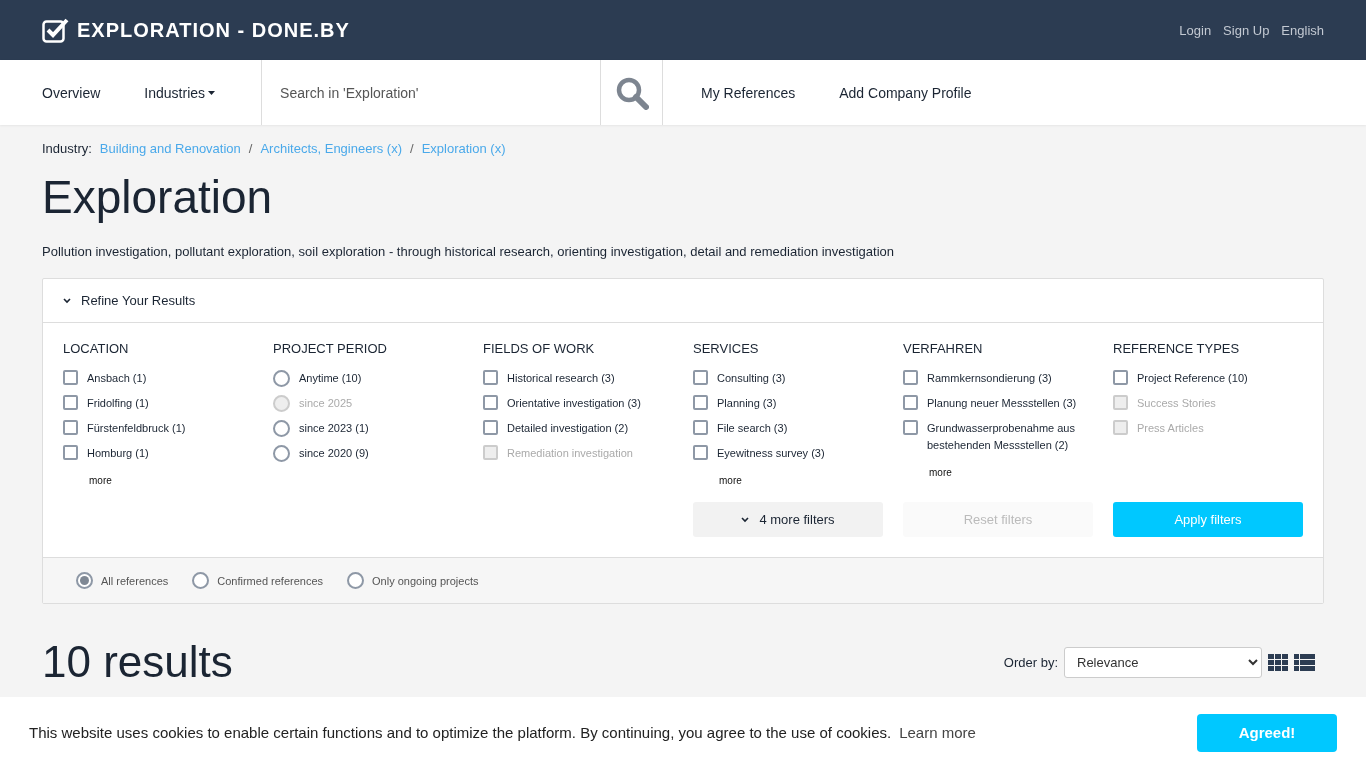 The height and width of the screenshot is (768, 1366). What do you see at coordinates (136, 428) in the screenshot?
I see `option-label: Fürstenfeldbruck (1)` at bounding box center [136, 428].